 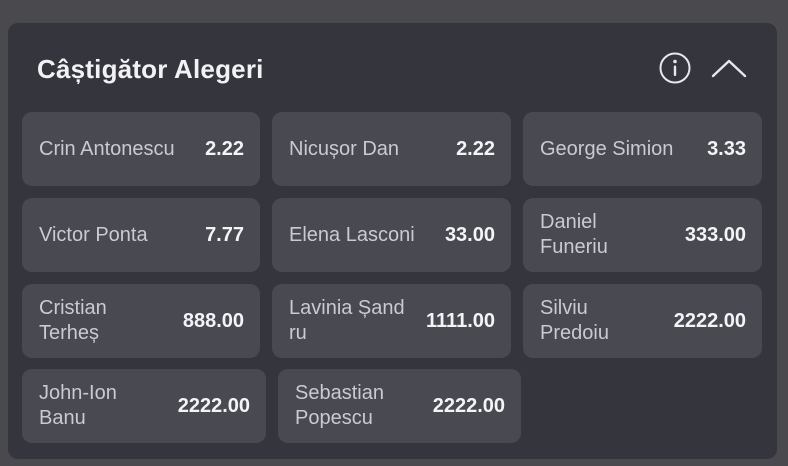 I want to click on market-title: Câștigător Alegeri, so click(x=150, y=69).